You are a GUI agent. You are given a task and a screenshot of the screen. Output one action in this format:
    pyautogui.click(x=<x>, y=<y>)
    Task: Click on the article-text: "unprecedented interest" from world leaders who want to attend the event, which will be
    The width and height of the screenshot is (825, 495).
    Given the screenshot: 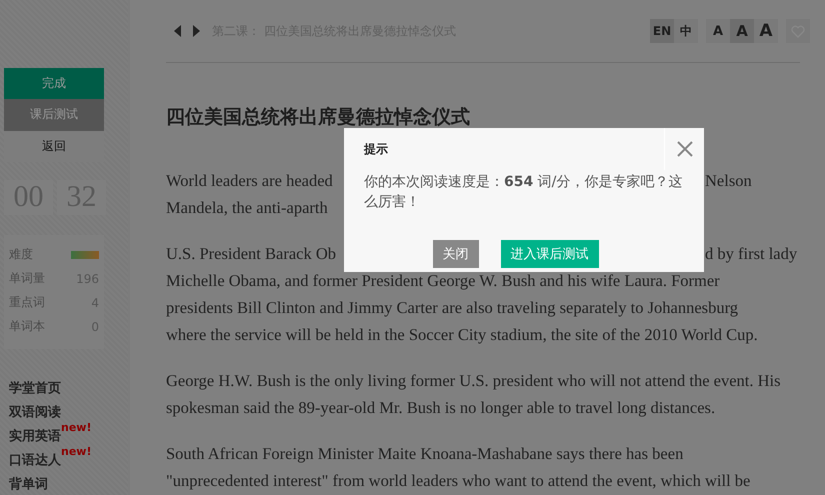 What is the action you would take?
    pyautogui.click(x=458, y=481)
    